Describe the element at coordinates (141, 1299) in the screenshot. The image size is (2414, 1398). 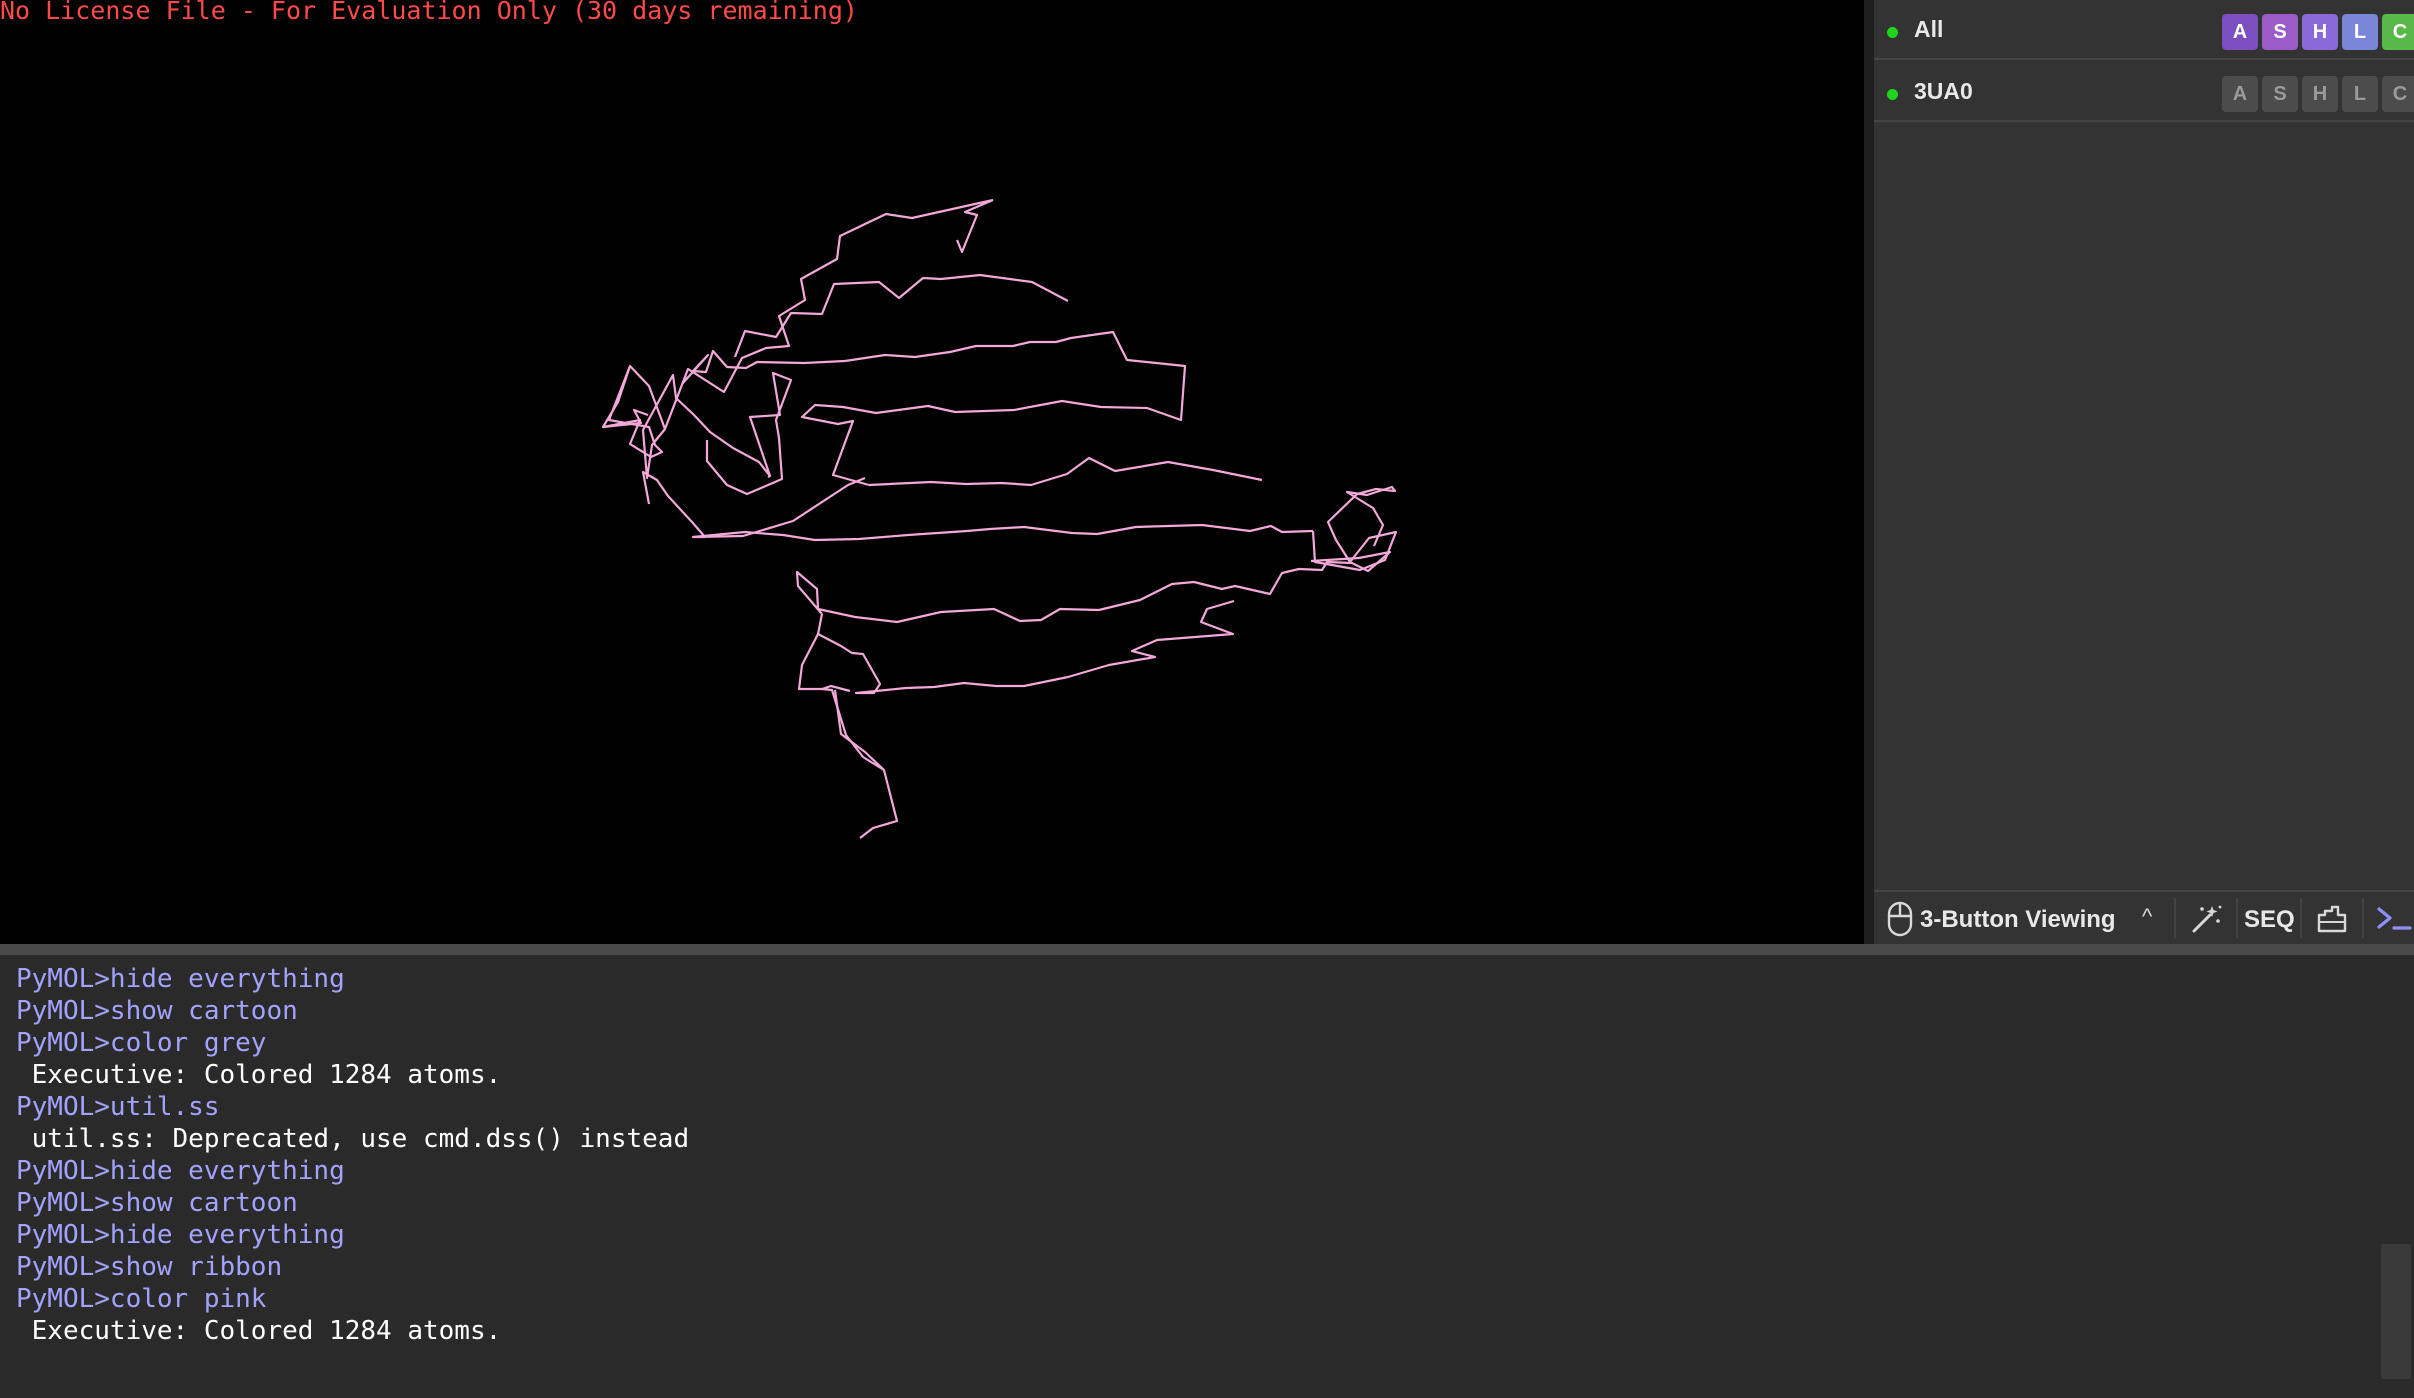
I see `console-line: PyMOL>color pink` at that location.